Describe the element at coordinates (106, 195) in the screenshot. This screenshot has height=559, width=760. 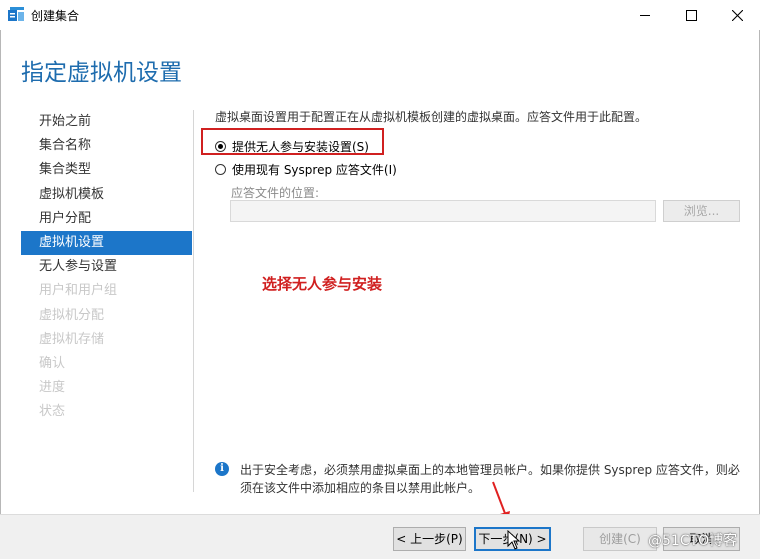
I see `nav-item-3: 虚拟机模板` at that location.